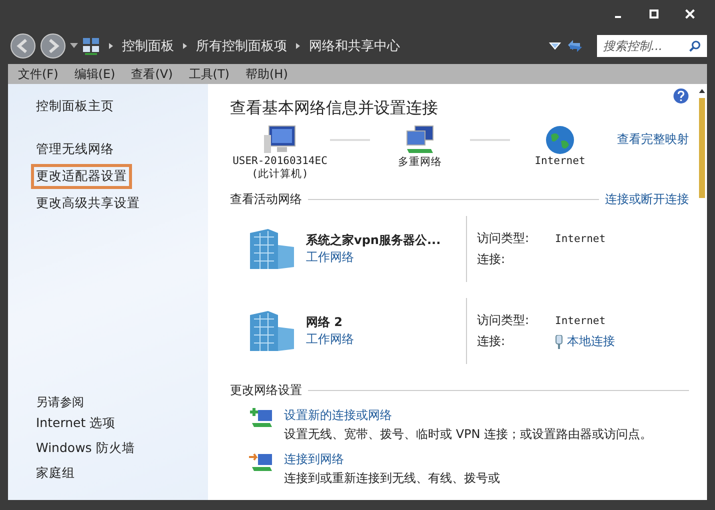 This screenshot has height=510, width=715. Describe the element at coordinates (654, 14) in the screenshot. I see `maximize-icon` at that location.